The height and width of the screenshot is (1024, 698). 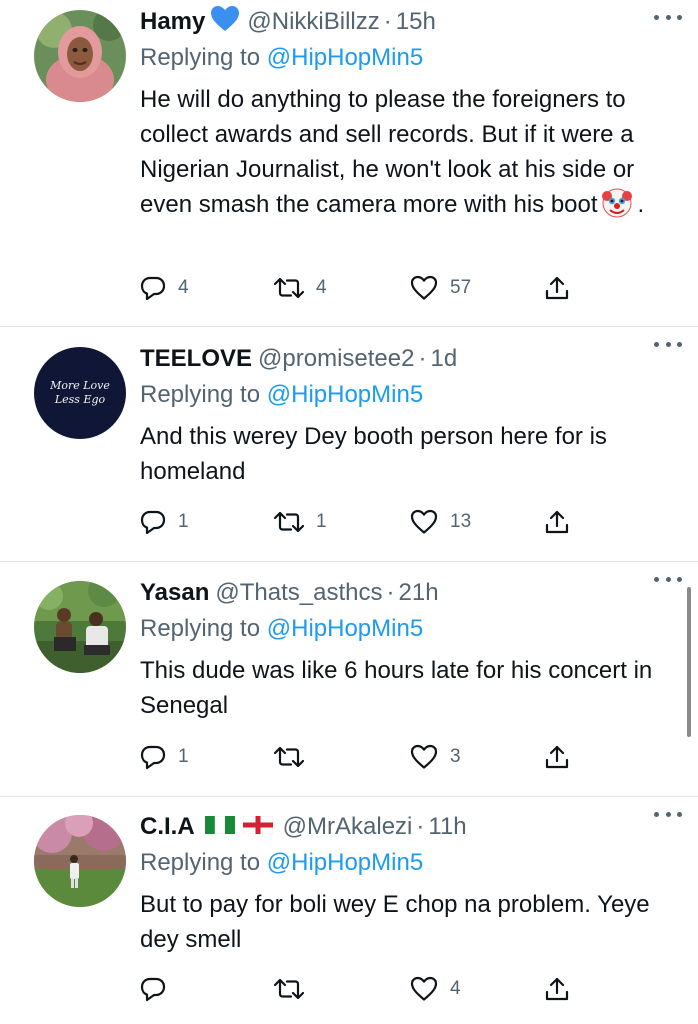 I want to click on tweet-header: Yasan @Thats_asthcs · 21h, so click(x=409, y=593).